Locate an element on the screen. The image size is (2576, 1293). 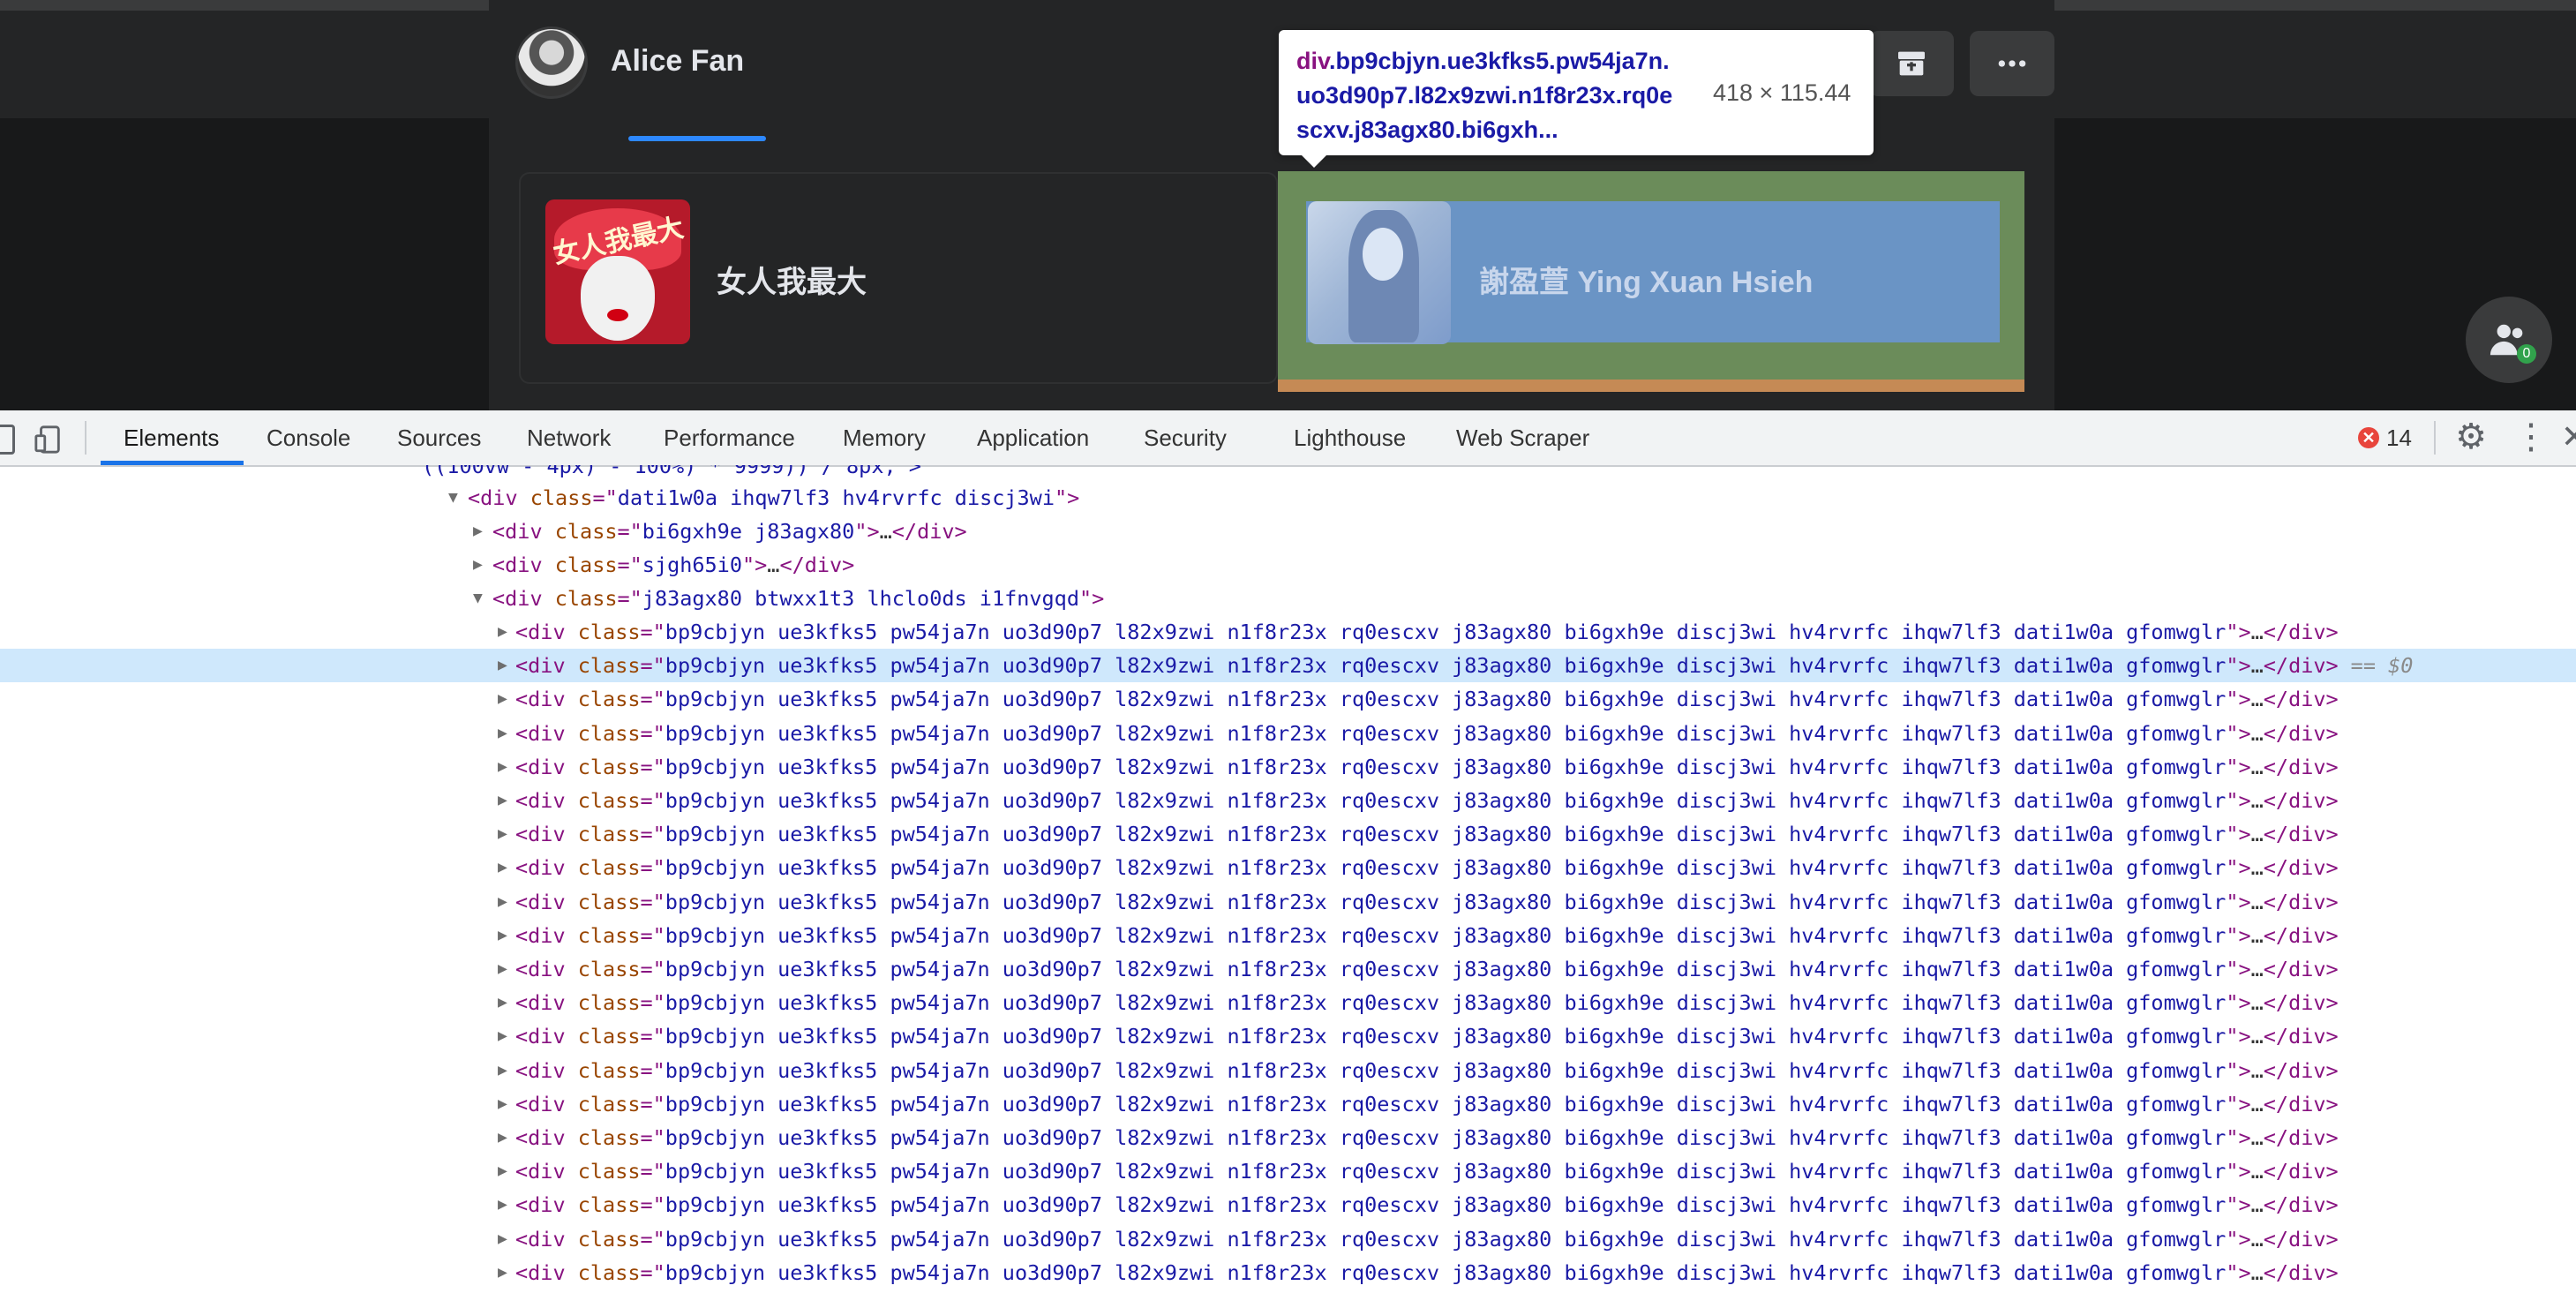
tab-application: Application is located at coordinates (1033, 437).